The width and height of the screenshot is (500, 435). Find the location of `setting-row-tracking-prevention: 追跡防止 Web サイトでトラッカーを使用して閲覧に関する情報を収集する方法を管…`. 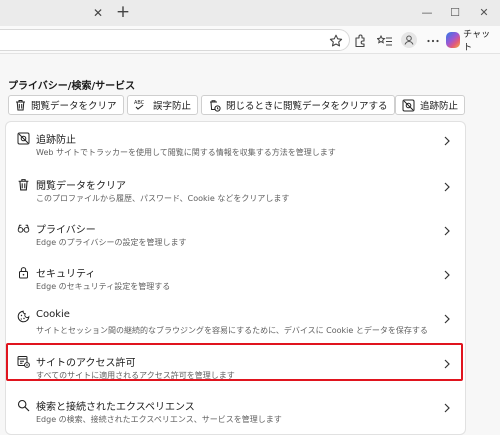

setting-row-tracking-prevention: 追跡防止 Web サイトでトラッカーを使用して閲覧に関する情報を収集する方法を管… is located at coordinates (235, 143).